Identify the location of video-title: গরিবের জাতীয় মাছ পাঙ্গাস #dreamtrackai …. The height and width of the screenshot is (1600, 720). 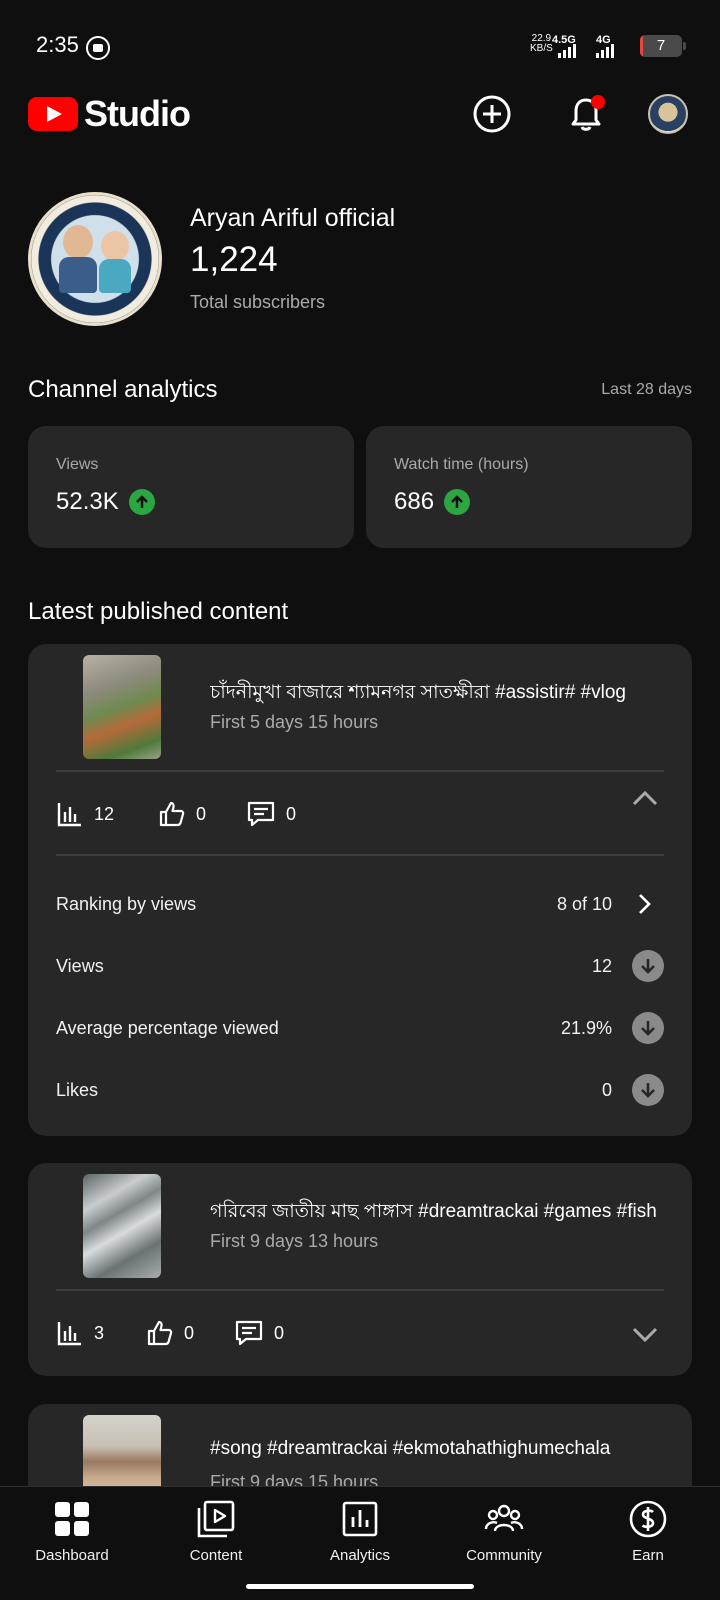
(440, 1213).